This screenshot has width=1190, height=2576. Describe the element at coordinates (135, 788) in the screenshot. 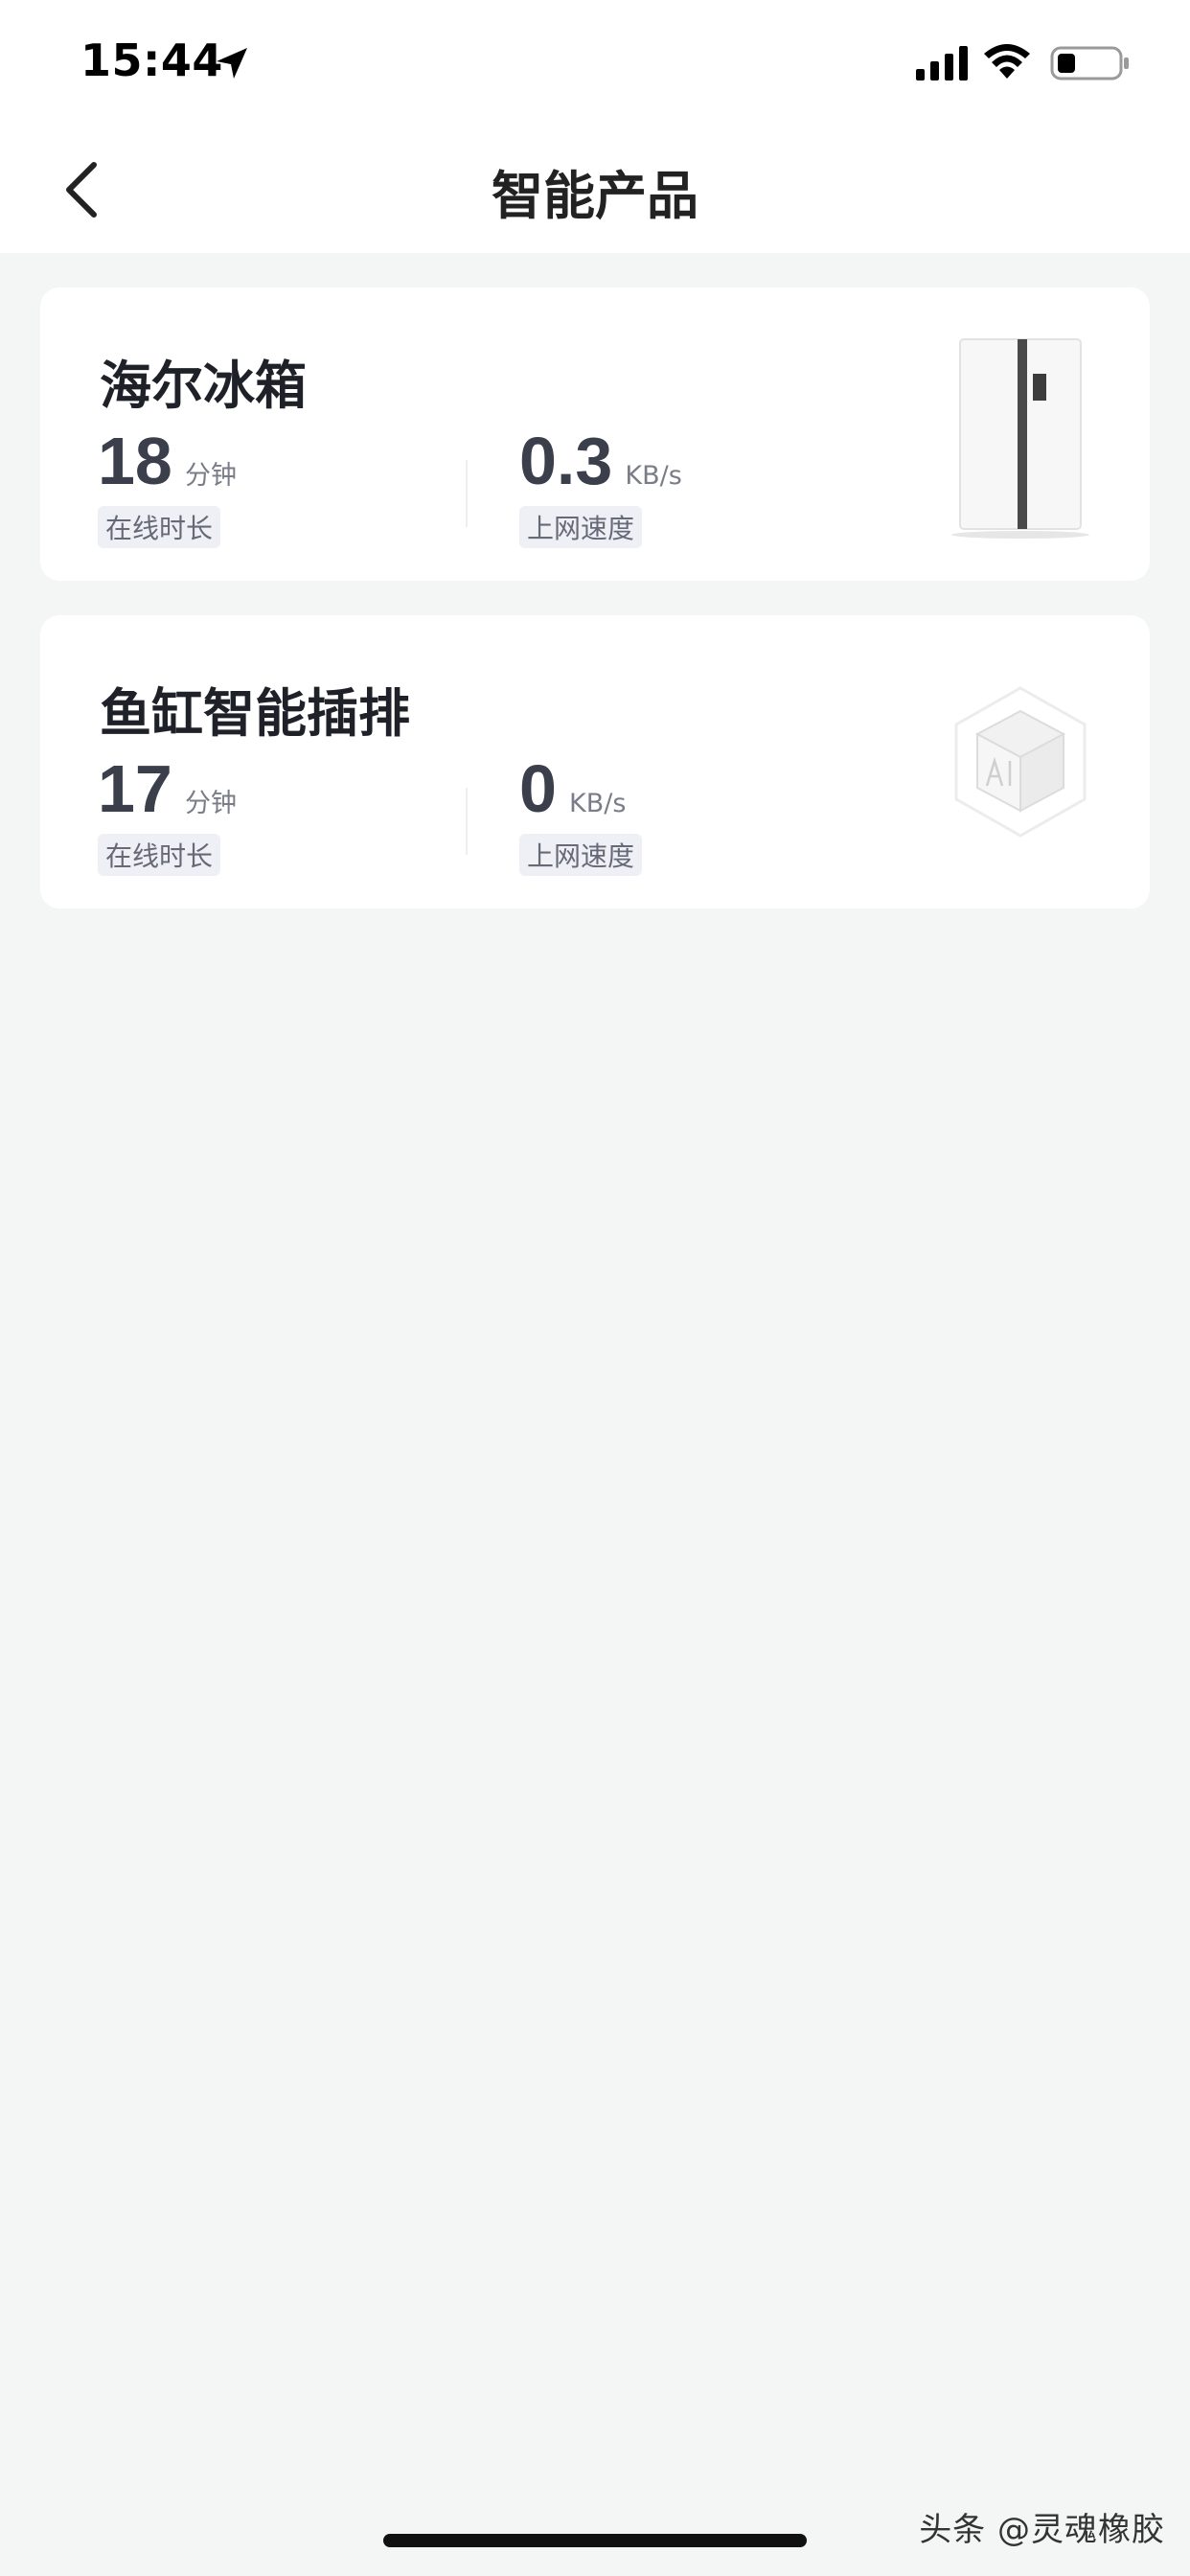

I see `online-duration-value: 17` at that location.